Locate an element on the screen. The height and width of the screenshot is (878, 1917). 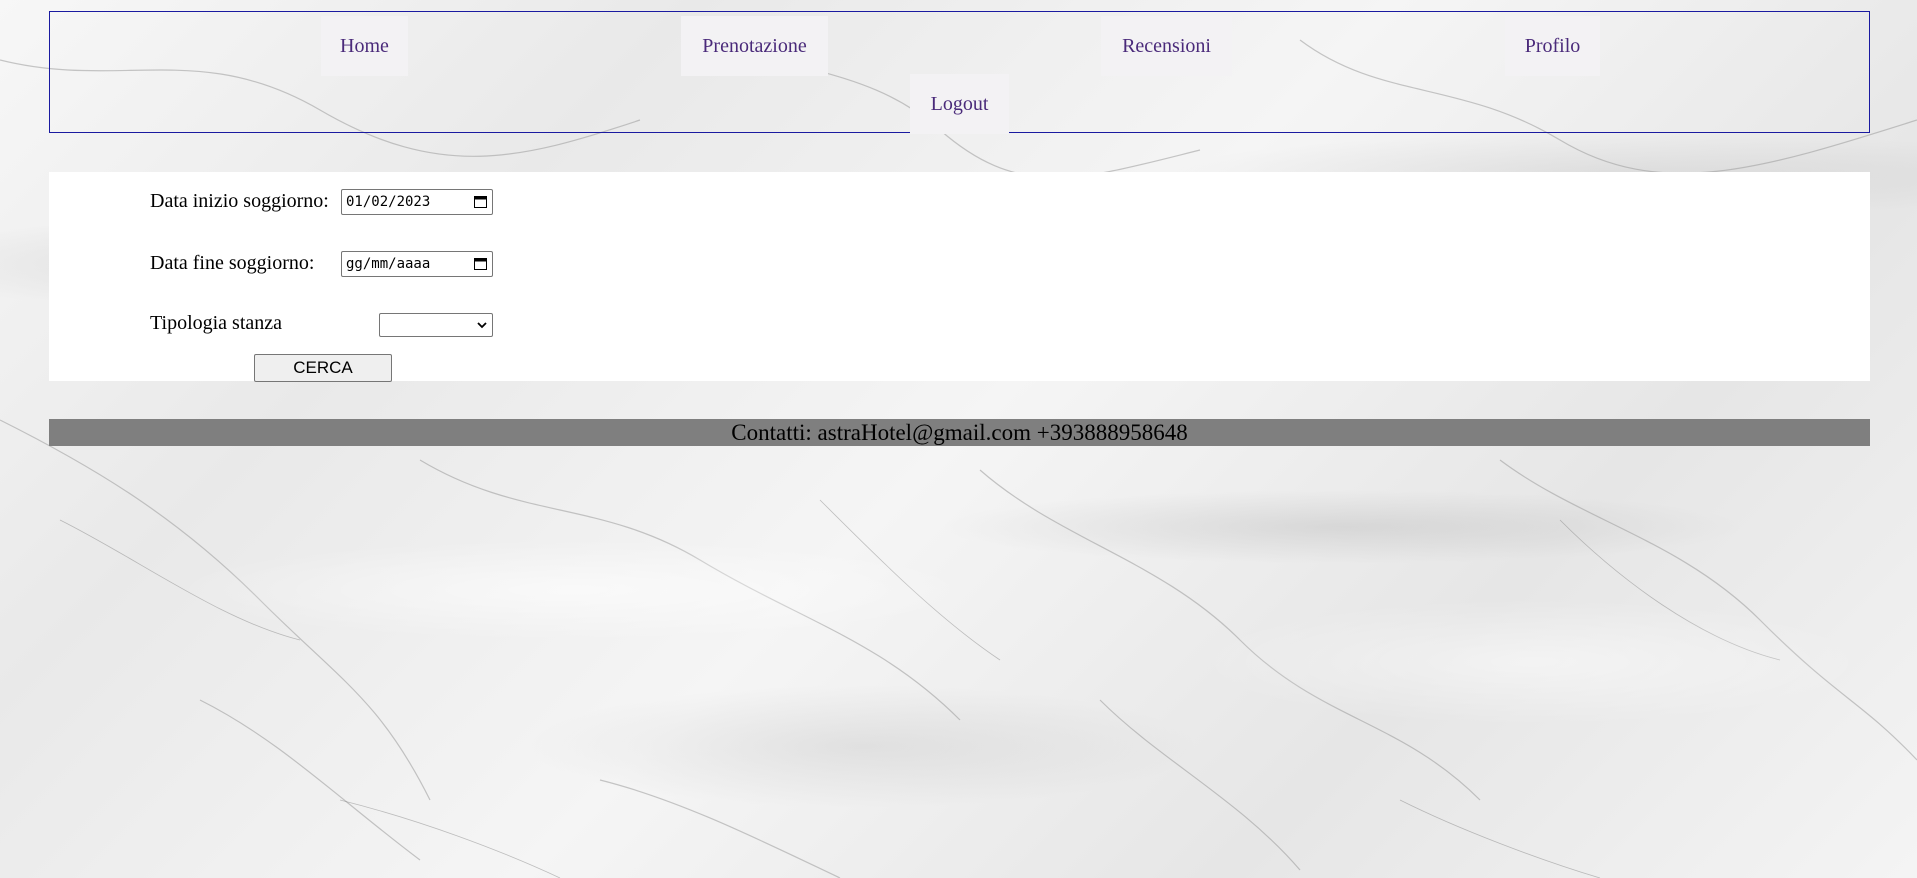
nav-item-prenotazione: Prenotazione is located at coordinates (754, 46).